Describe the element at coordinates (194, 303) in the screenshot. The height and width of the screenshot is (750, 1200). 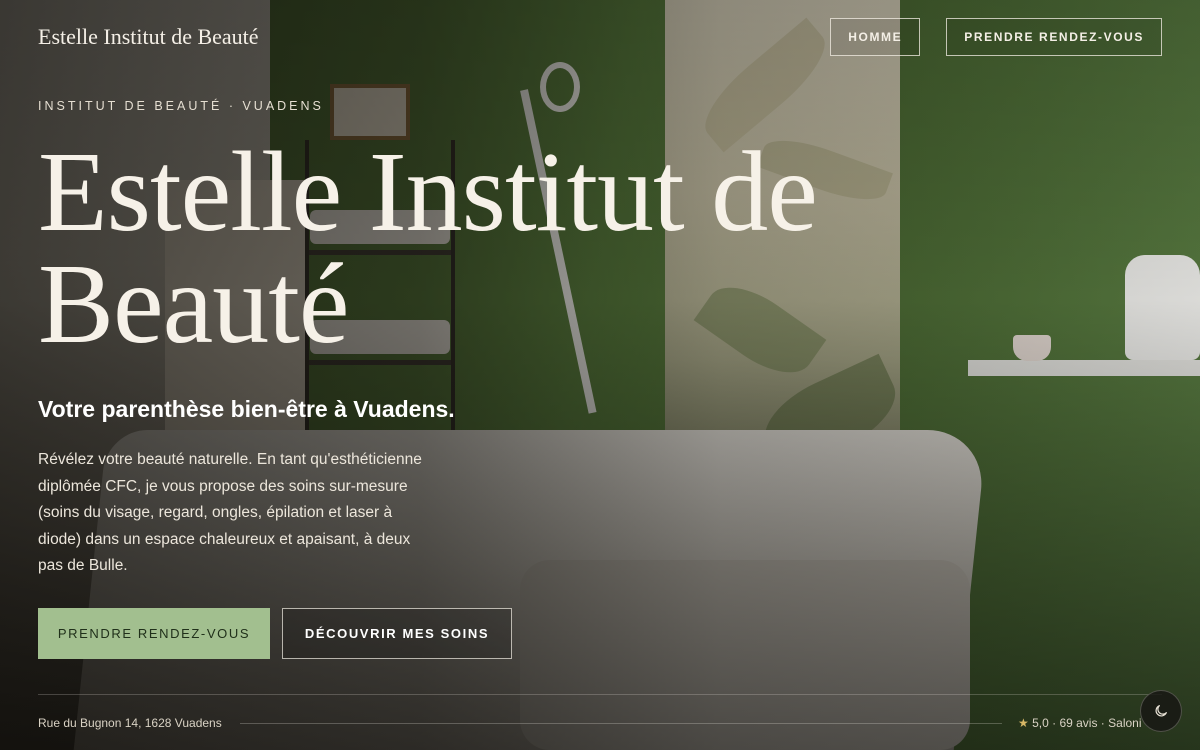
I see `hero-title-line-2: Beauté` at that location.